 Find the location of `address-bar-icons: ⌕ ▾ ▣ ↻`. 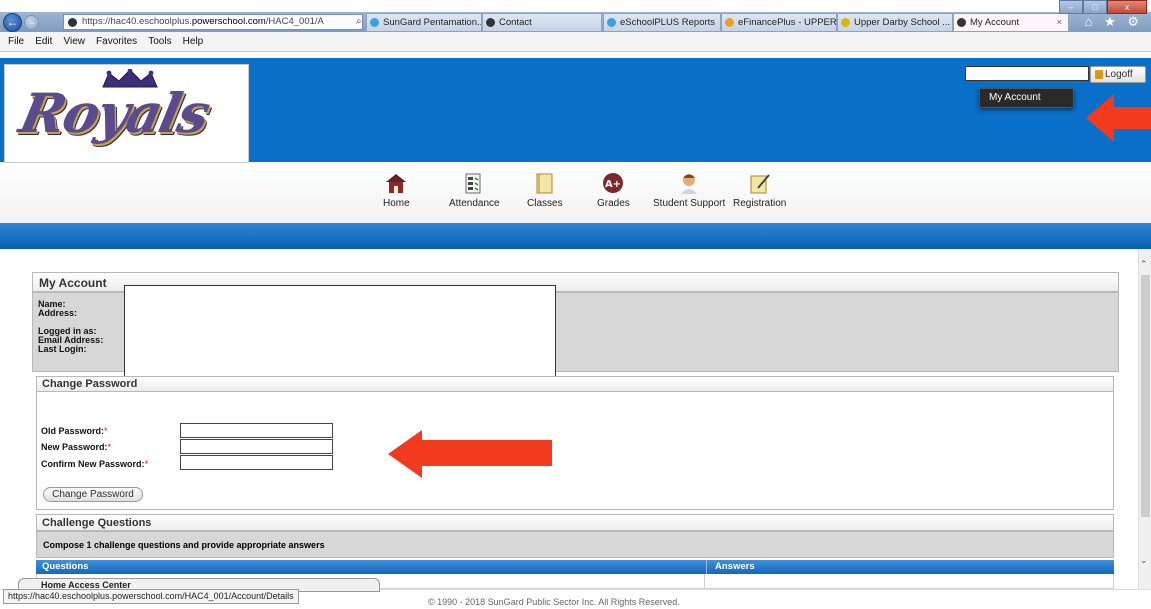

address-bar-icons: ⌕ ▾ ▣ ↻ is located at coordinates (359, 22).